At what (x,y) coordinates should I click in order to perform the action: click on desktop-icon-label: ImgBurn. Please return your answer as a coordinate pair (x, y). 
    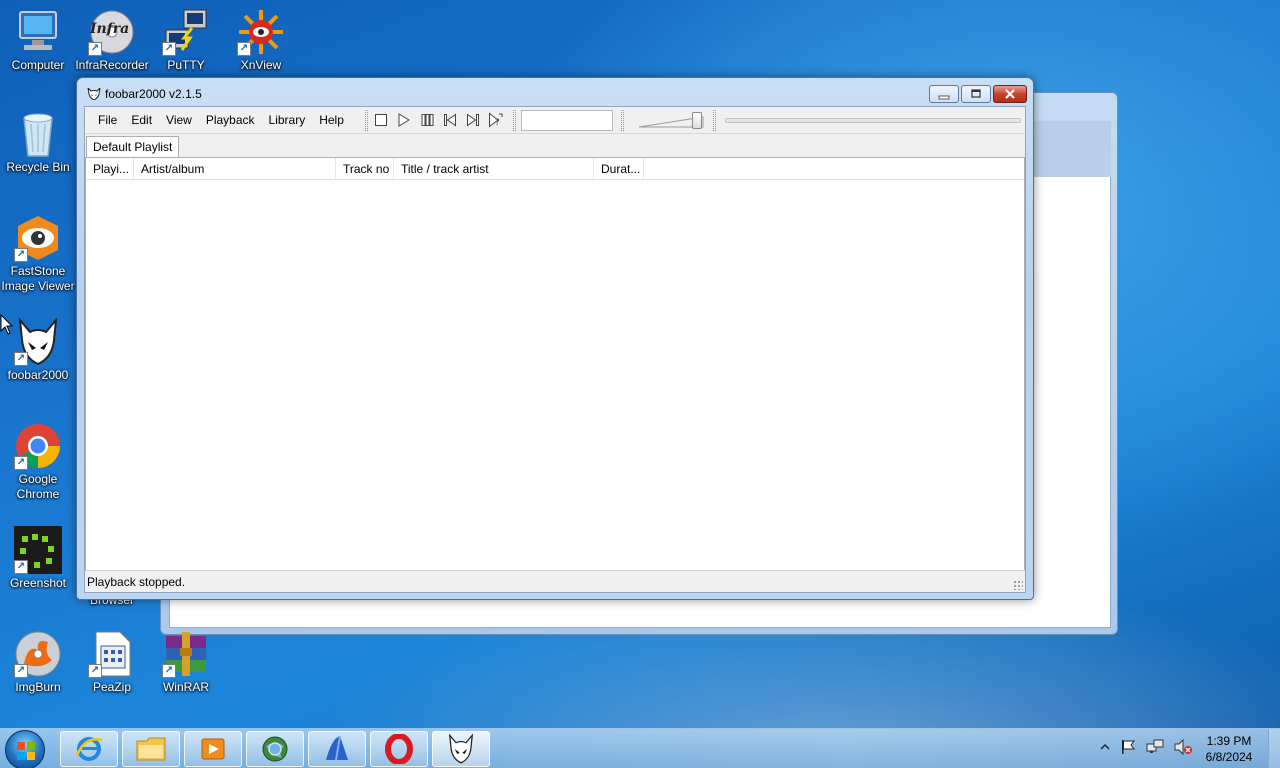
    Looking at the image, I should click on (38, 687).